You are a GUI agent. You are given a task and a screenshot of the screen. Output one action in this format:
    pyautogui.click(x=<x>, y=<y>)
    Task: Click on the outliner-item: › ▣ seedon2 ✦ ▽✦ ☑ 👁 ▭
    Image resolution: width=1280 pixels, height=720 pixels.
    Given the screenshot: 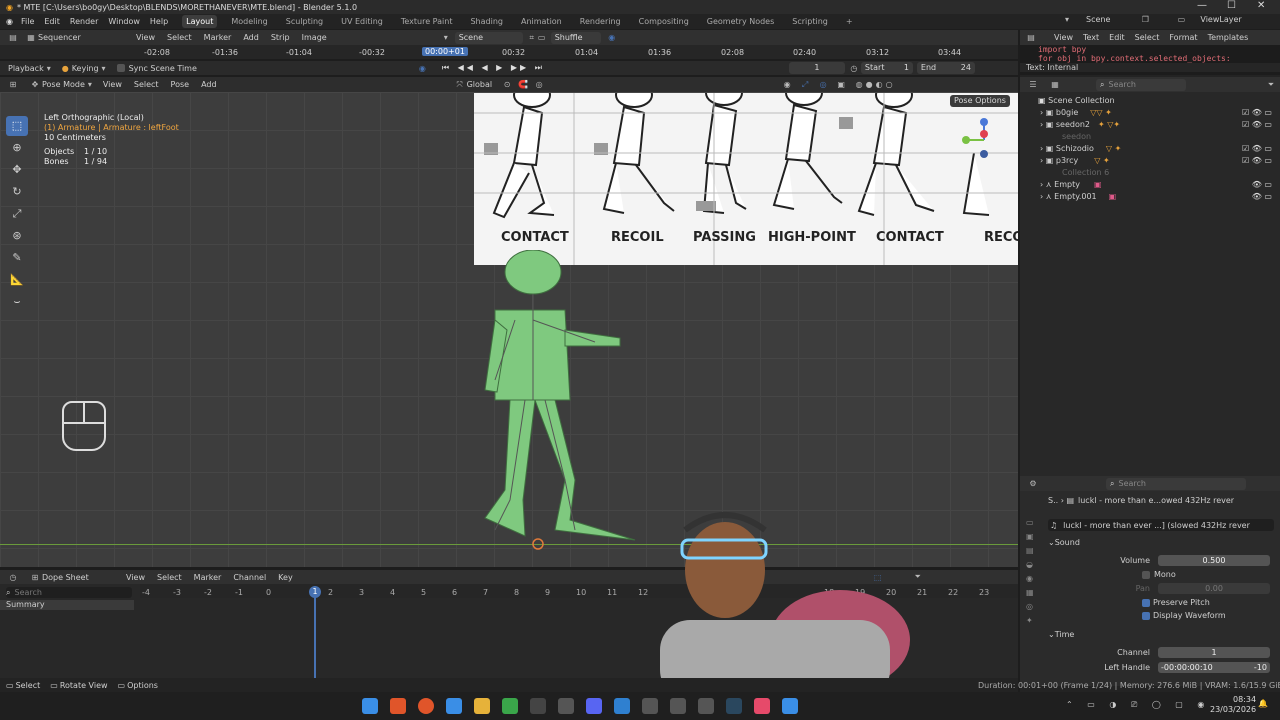 What is the action you would take?
    pyautogui.click(x=1150, y=125)
    